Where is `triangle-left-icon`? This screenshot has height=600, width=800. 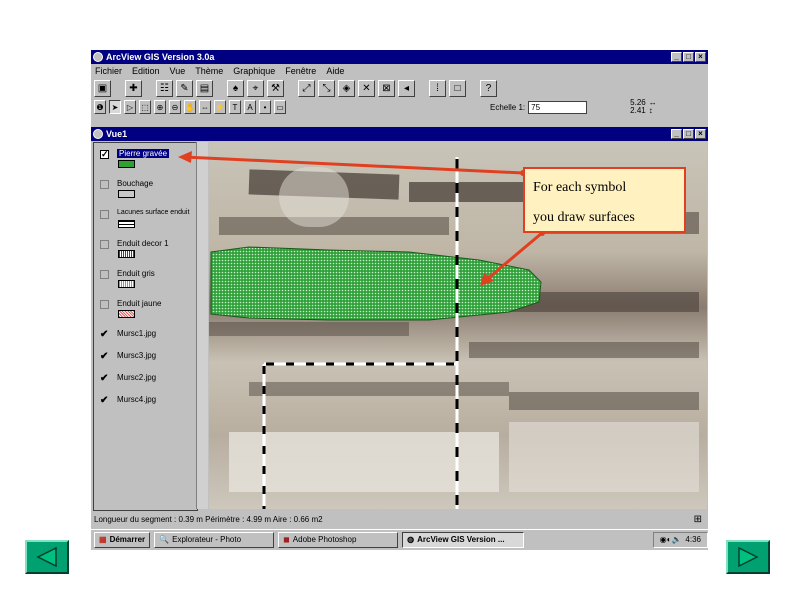 triangle-left-icon is located at coordinates (46, 557).